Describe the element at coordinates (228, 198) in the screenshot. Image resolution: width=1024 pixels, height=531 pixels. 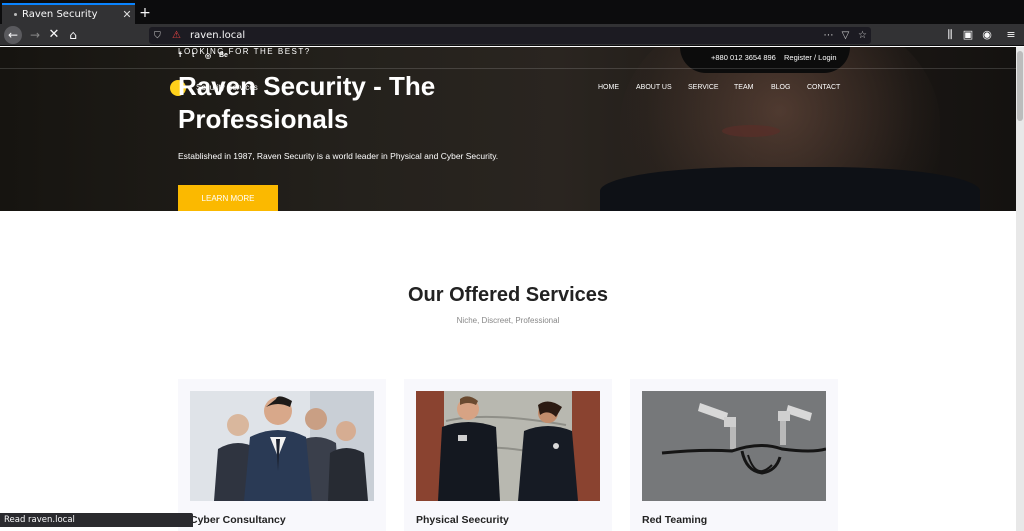
I see `learn-more-button: LEARN MORE` at that location.